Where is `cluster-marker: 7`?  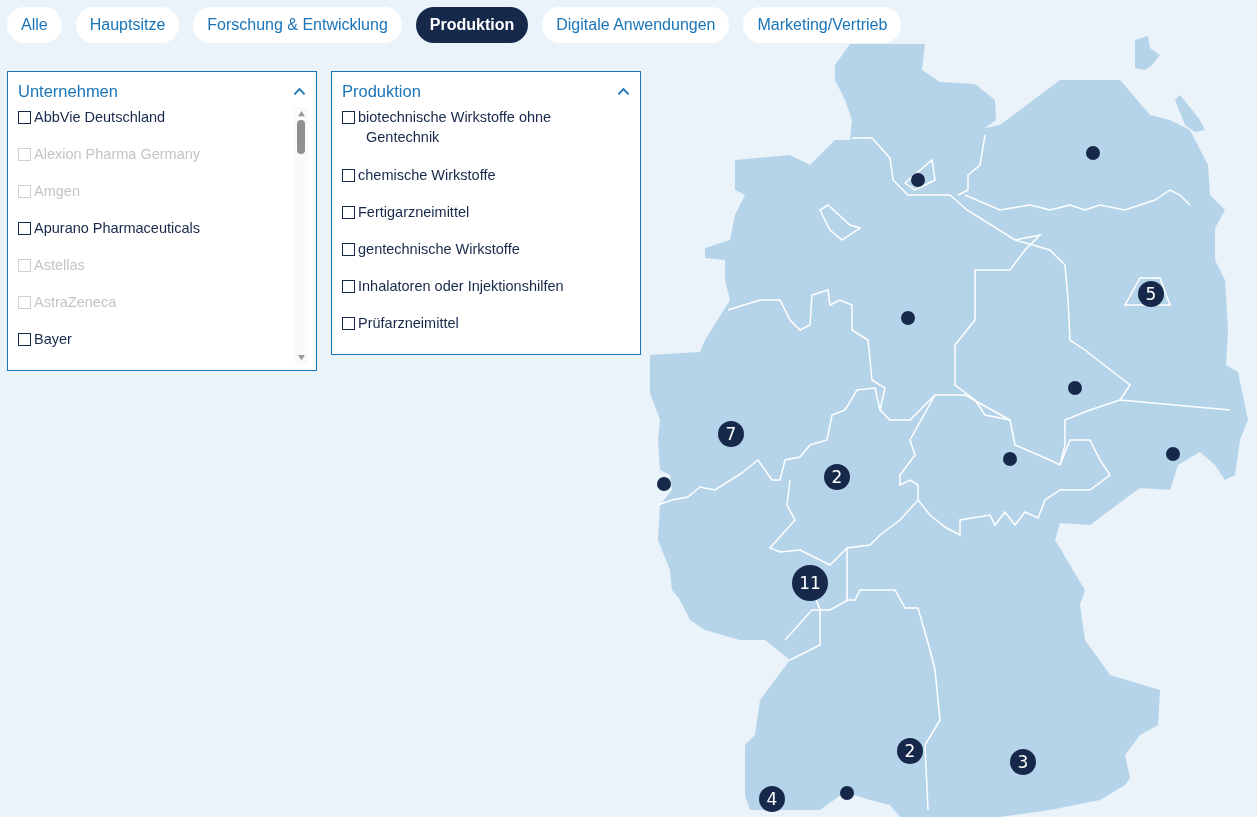 cluster-marker: 7 is located at coordinates (731, 434).